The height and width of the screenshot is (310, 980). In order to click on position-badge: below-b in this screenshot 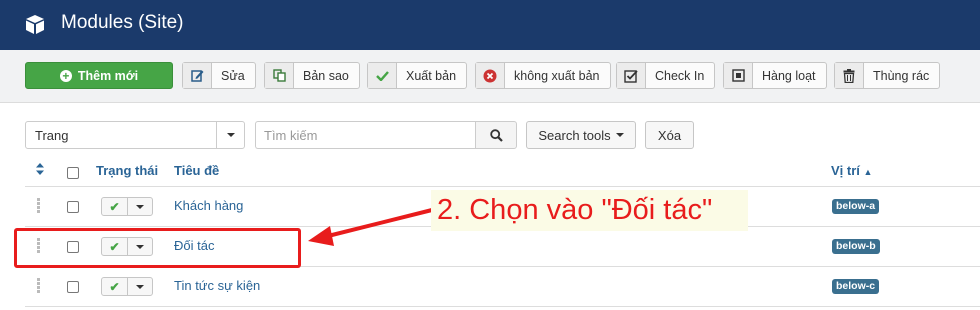, I will do `click(856, 246)`.